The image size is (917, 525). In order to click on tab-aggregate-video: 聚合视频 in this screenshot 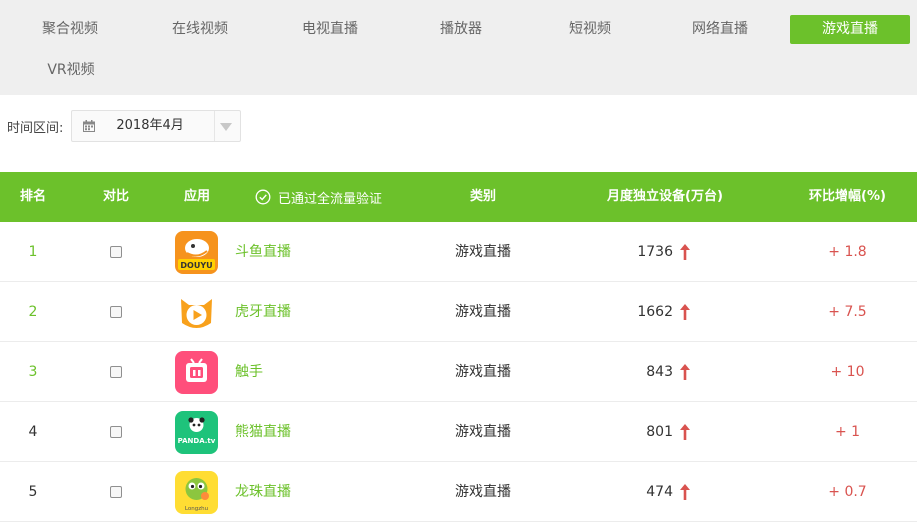, I will do `click(70, 29)`.